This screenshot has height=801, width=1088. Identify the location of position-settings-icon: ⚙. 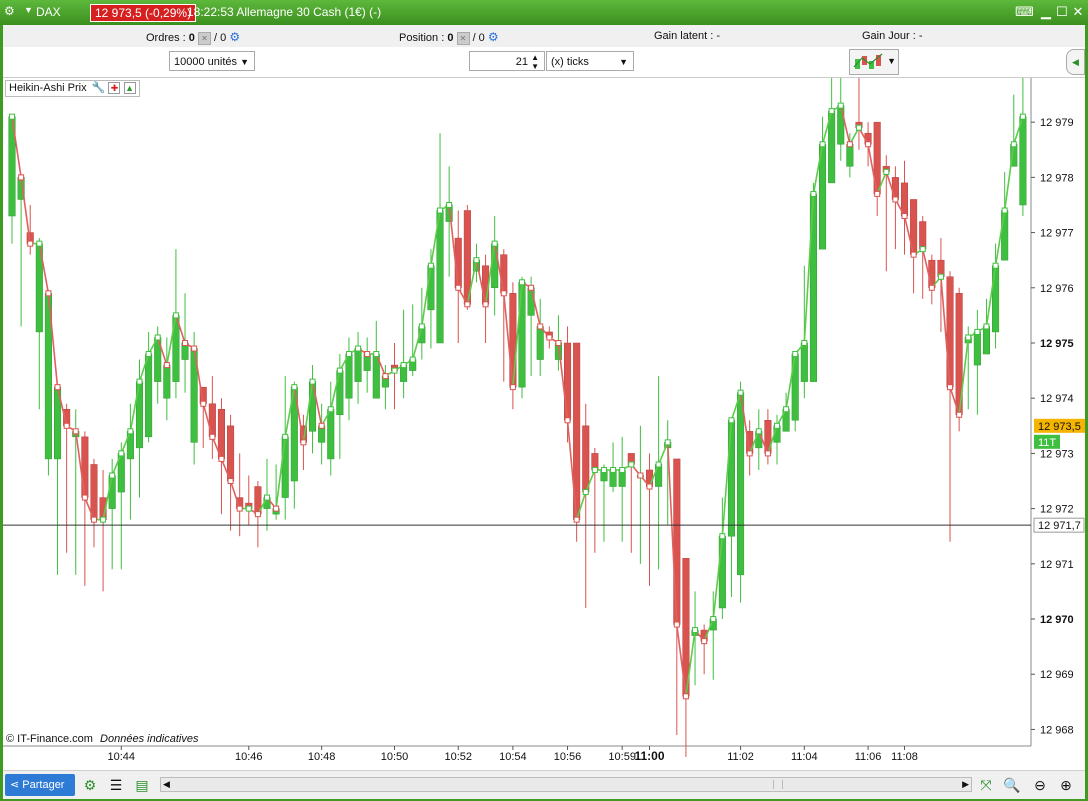
(493, 37).